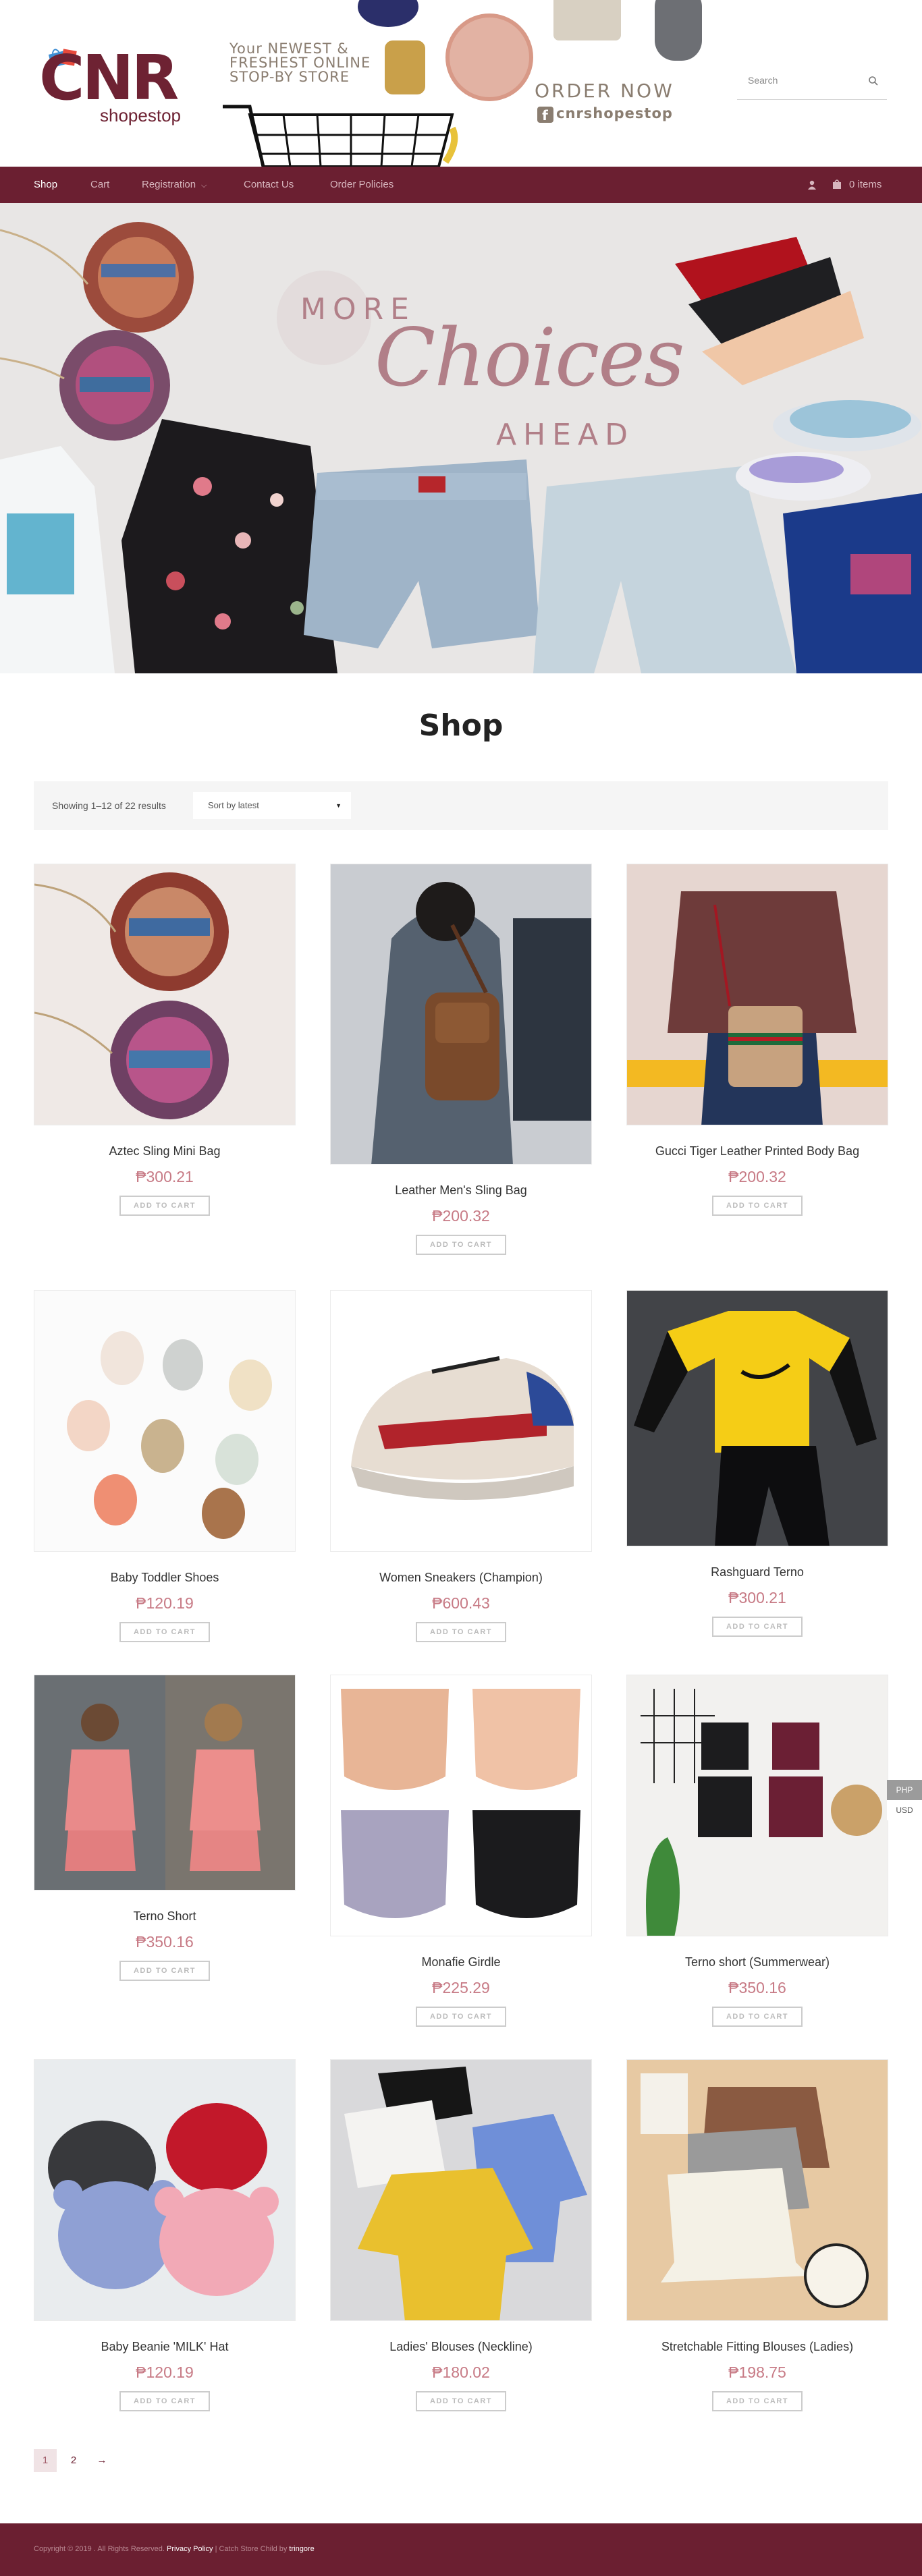 This screenshot has height=2576, width=922. Describe the element at coordinates (461, 1603) in the screenshot. I see `product-price: ₱600.43` at that location.